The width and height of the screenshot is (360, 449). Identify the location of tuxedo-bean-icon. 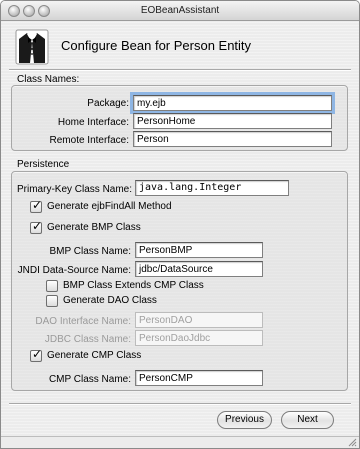
(32, 47).